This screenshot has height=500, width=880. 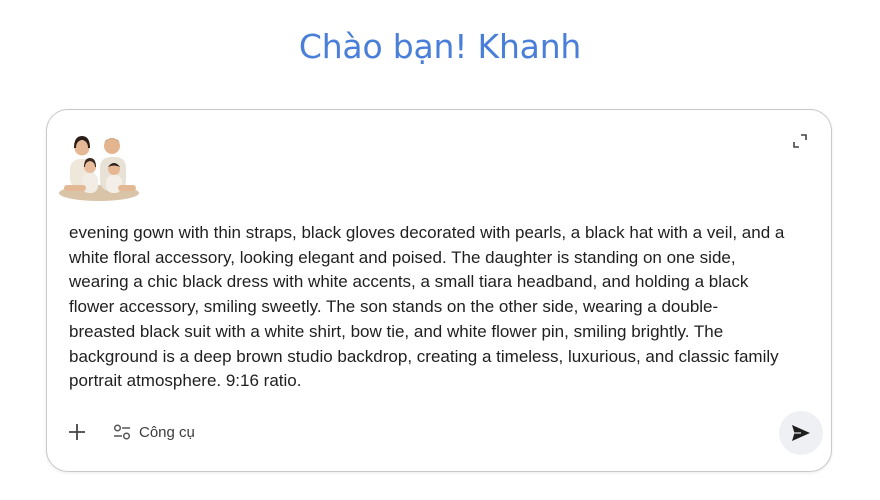 I want to click on add-button, so click(x=77, y=432).